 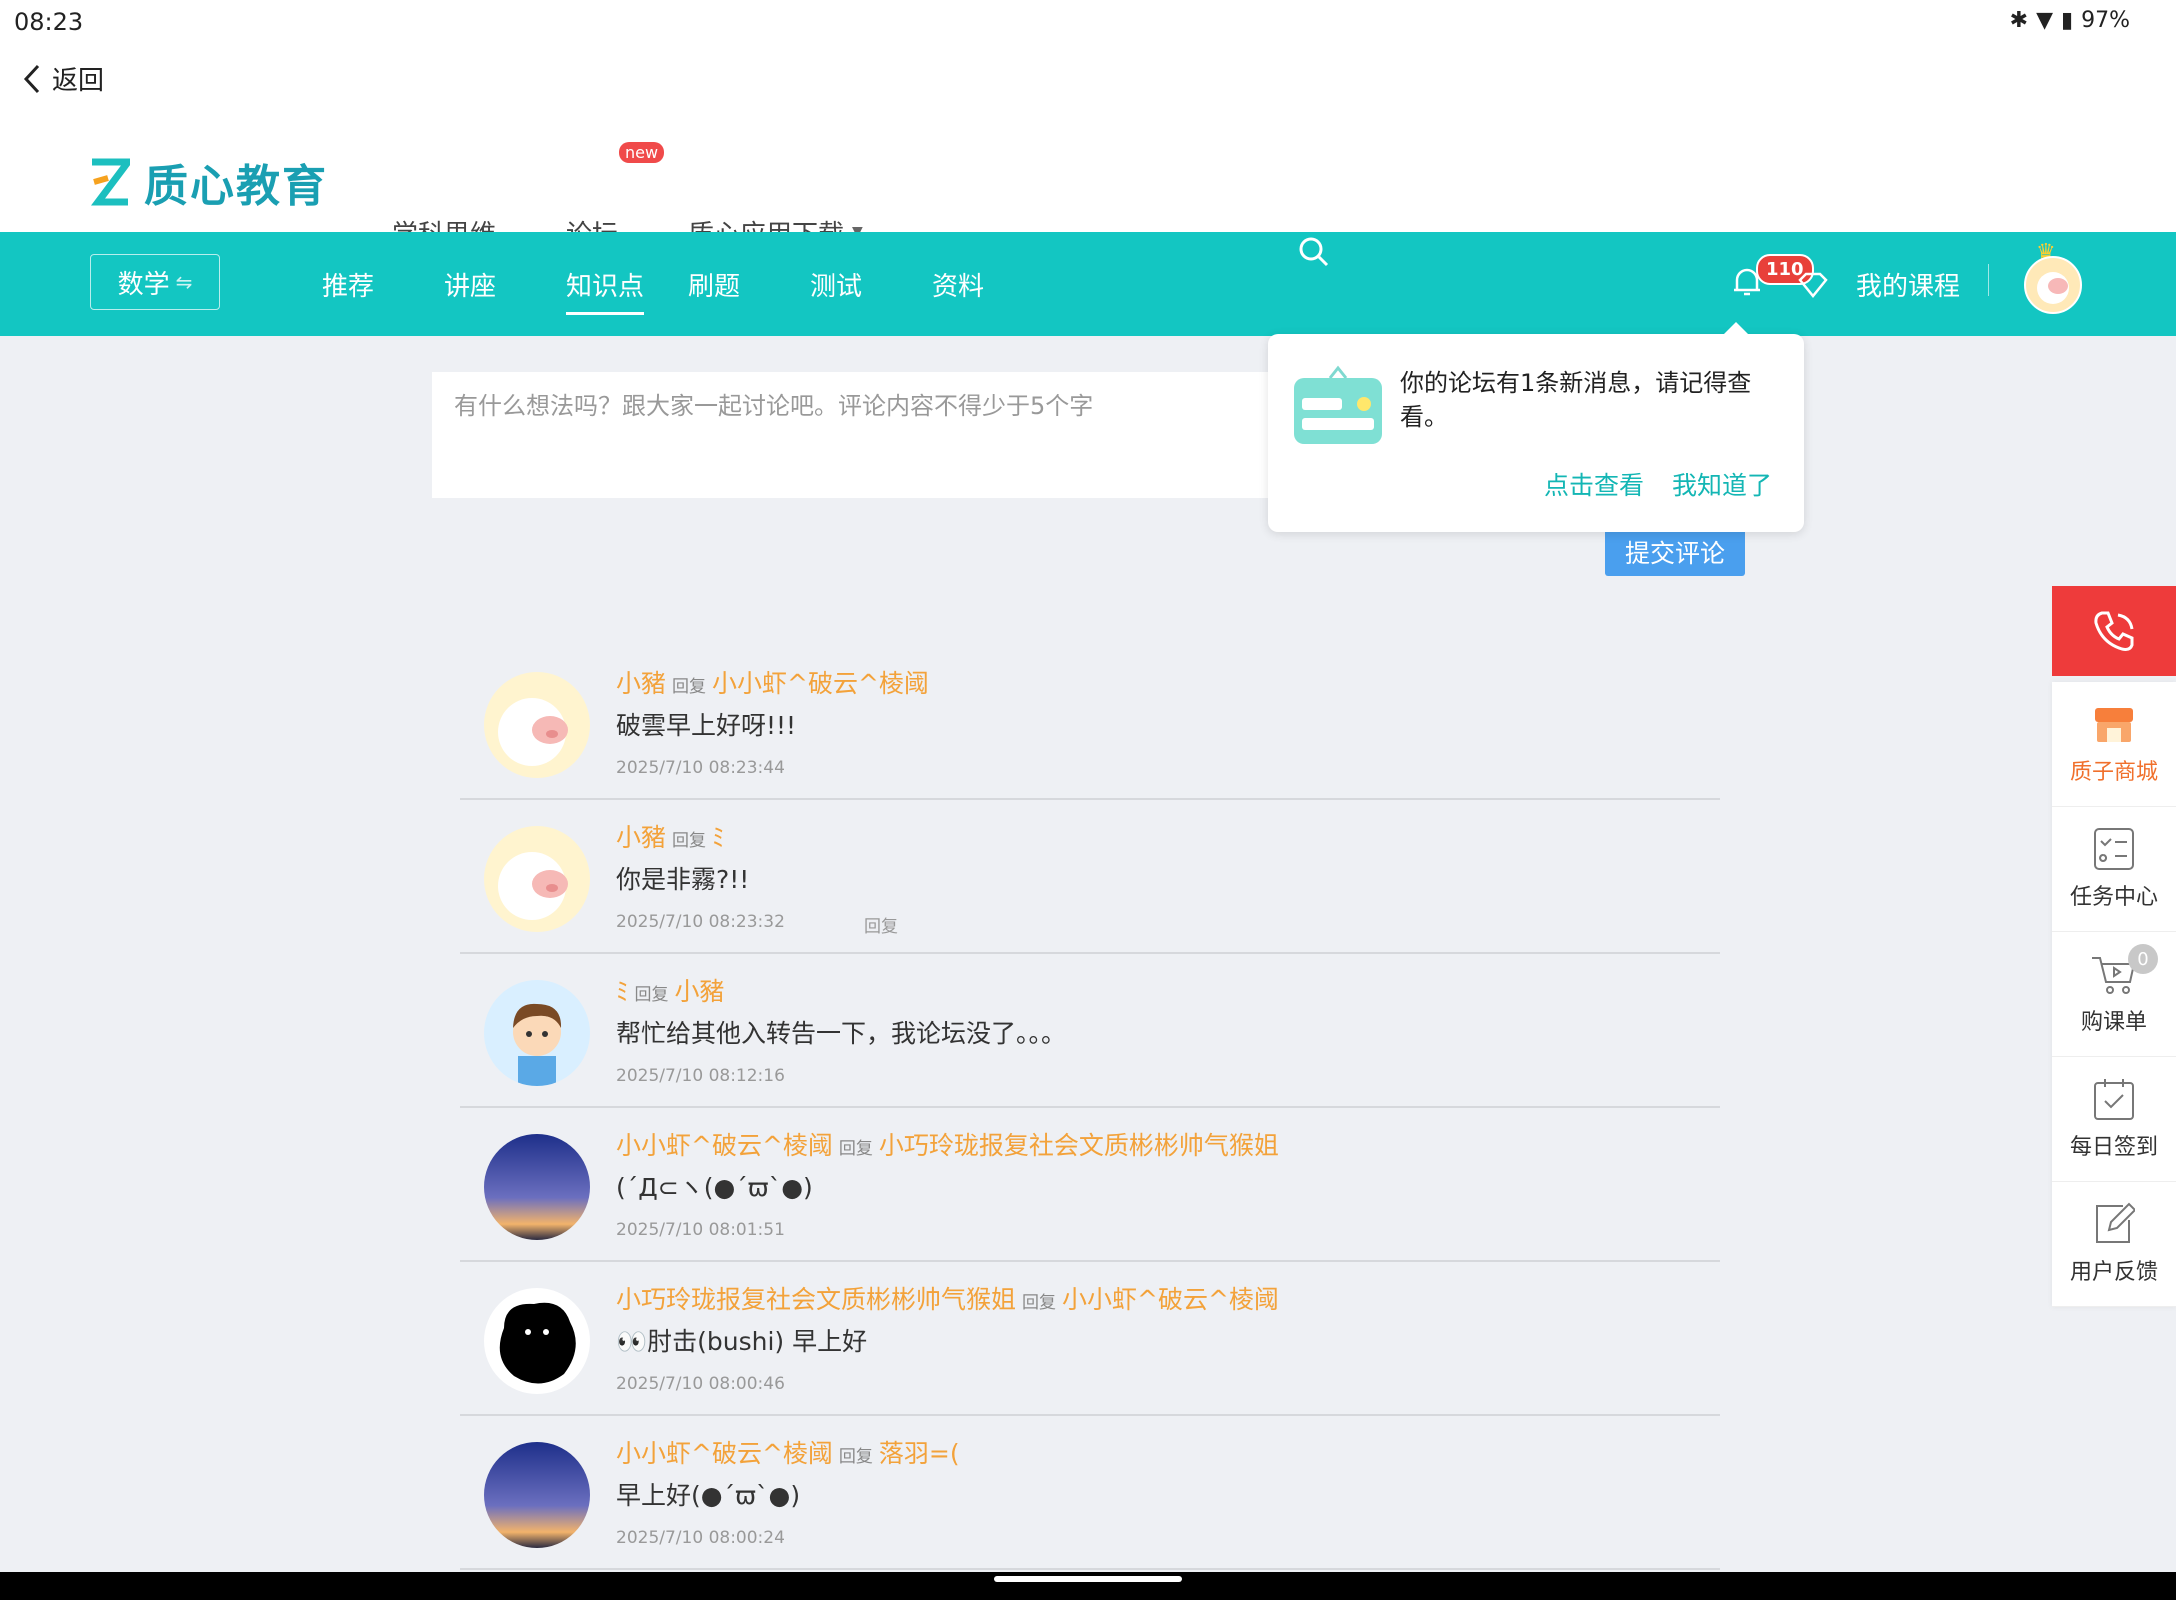 I want to click on home-handle, so click(x=1088, y=1579).